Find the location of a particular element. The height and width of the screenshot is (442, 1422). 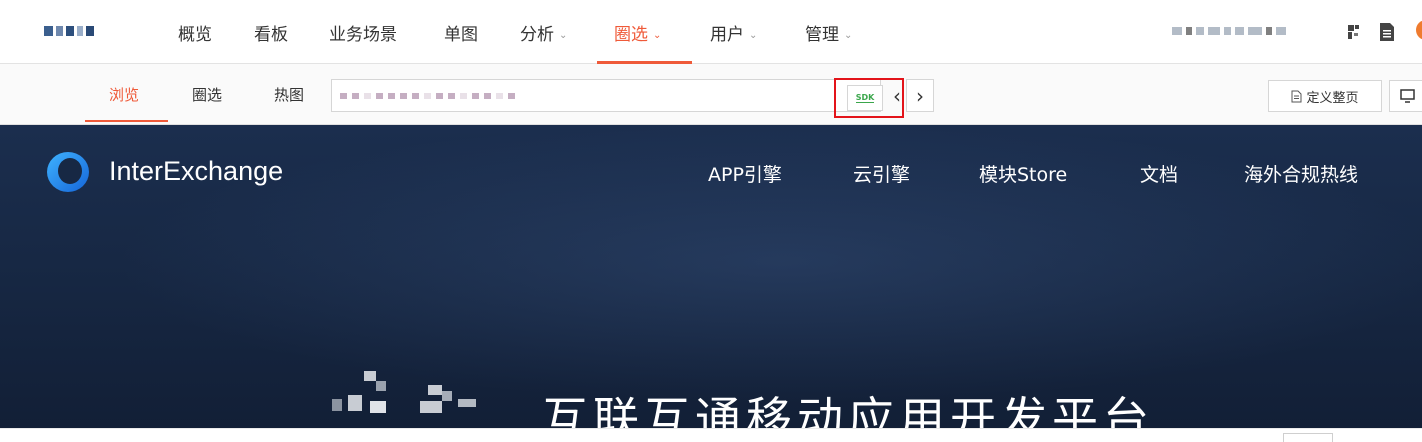

nav-management: 管理 ⌄ is located at coordinates (828, 32).